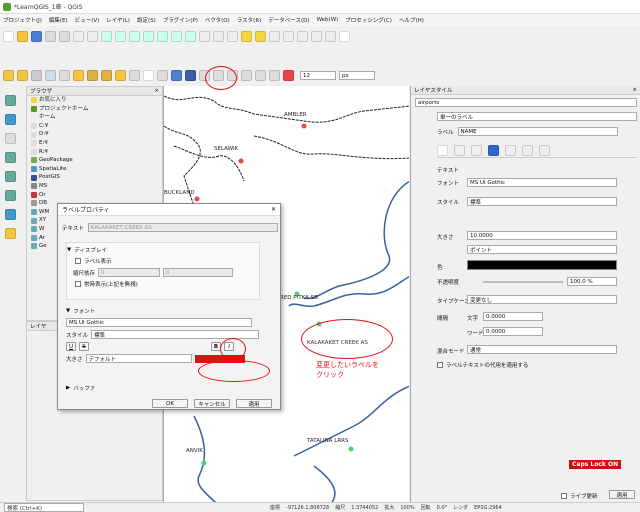  What do you see at coordinates (542, 299) in the screenshot?
I see `case-select: 変更なし` at bounding box center [542, 299].